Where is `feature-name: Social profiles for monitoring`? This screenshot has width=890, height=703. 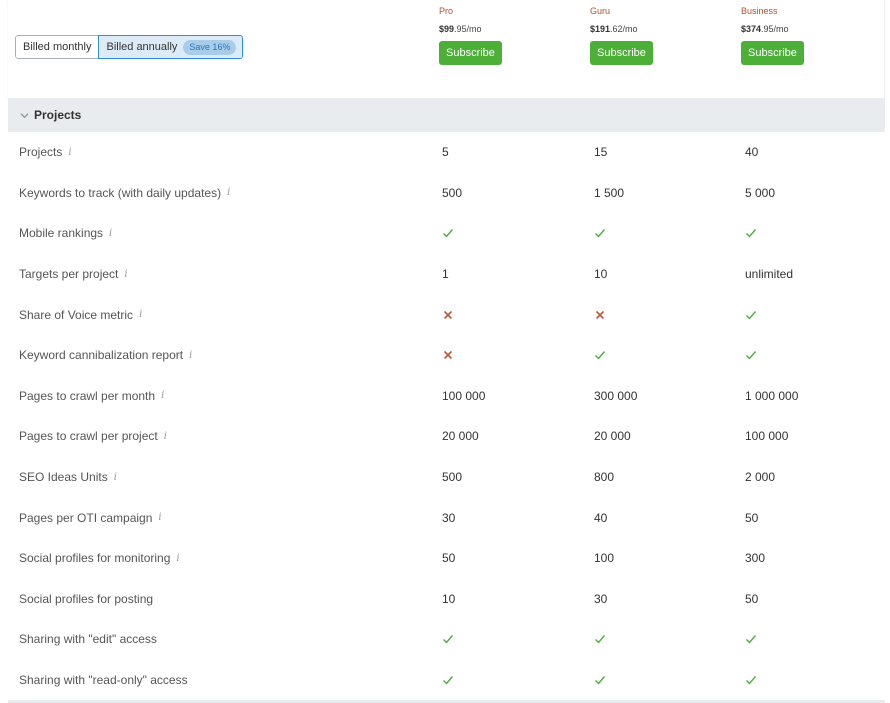 feature-name: Social profiles for monitoring is located at coordinates (95, 558).